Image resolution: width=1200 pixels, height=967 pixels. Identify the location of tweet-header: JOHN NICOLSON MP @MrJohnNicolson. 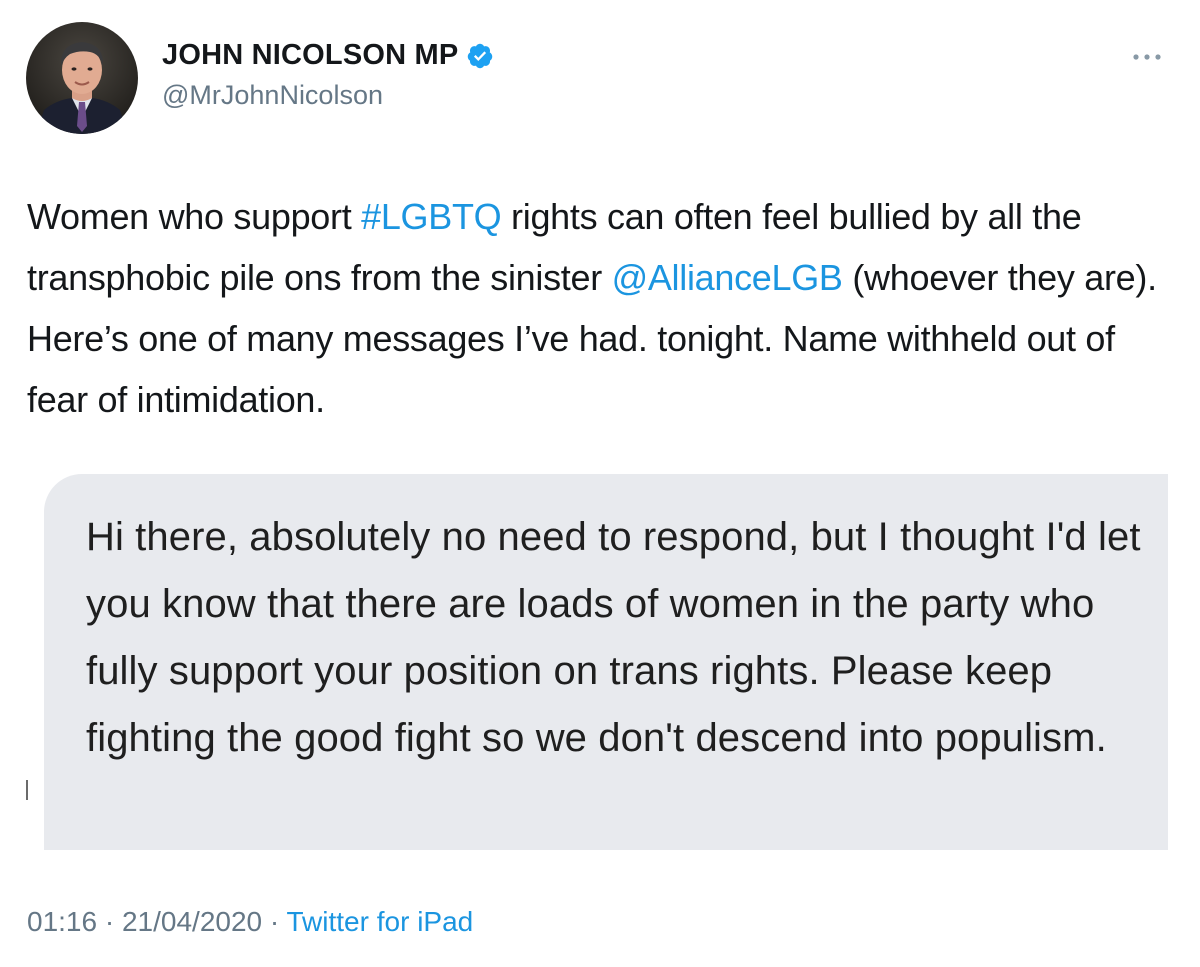
(260, 78).